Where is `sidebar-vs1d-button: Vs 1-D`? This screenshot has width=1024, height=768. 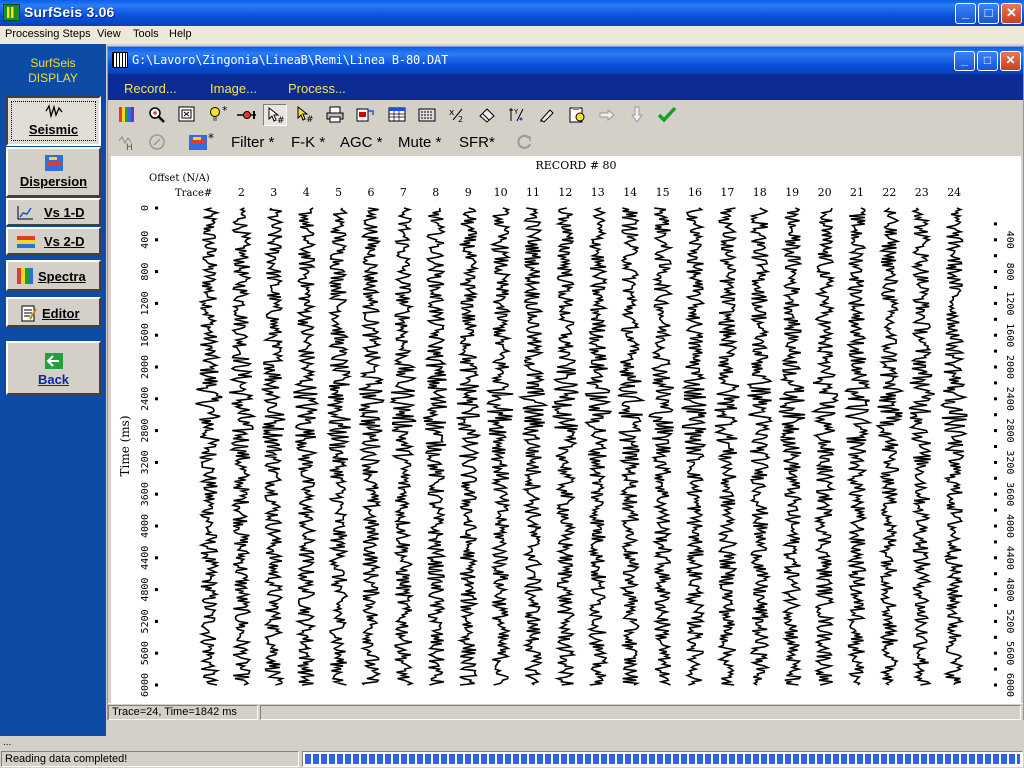
sidebar-vs1d-button: Vs 1-D is located at coordinates (53, 212).